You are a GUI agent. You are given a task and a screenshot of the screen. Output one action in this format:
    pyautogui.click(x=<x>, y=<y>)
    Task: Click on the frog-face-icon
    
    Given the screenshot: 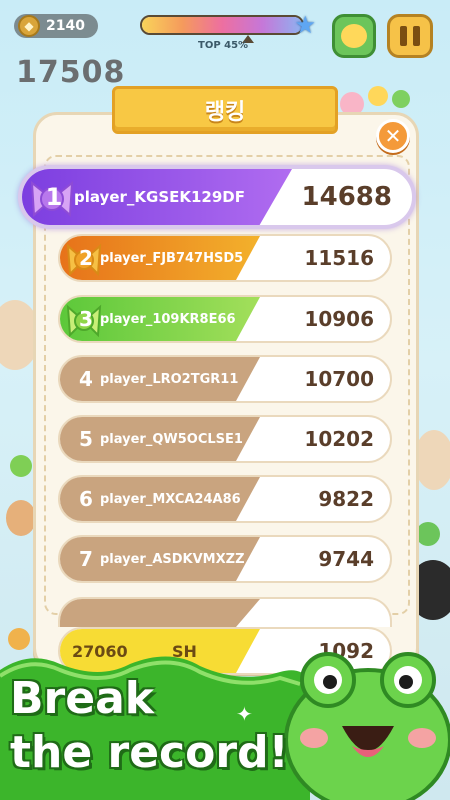 What is the action you would take?
    pyautogui.click(x=354, y=36)
    